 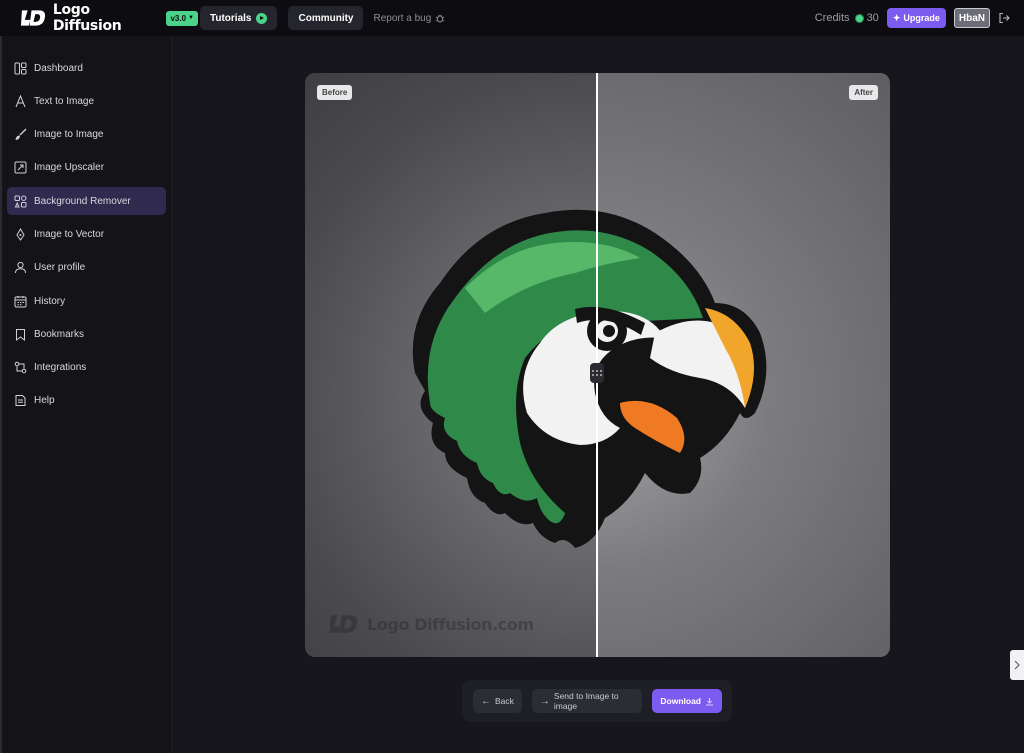 I want to click on brand: Logo Diffusion v3.0 ▼, so click(x=109, y=18).